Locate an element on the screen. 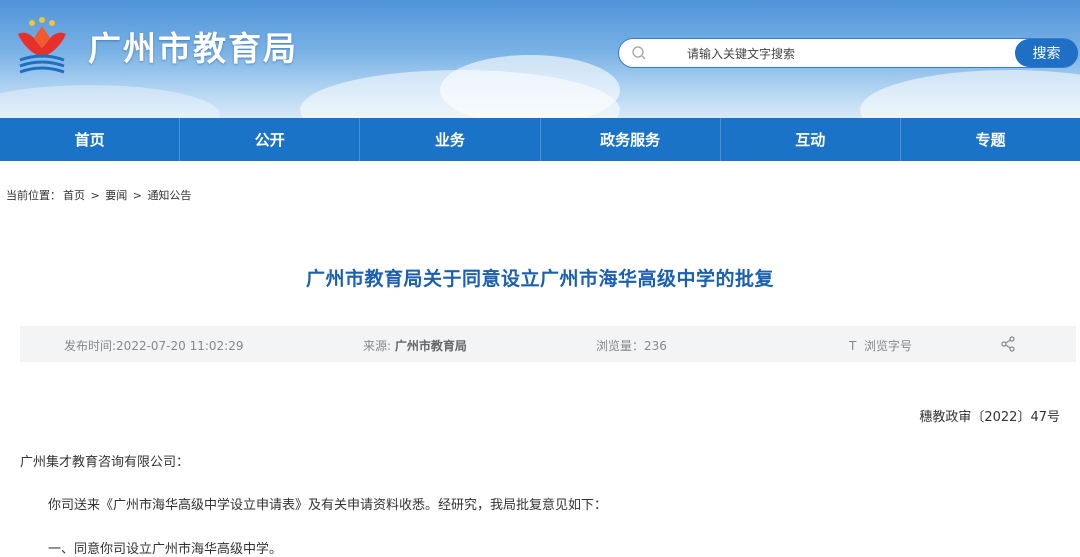 This screenshot has width=1080, height=557. search-input is located at coordinates (837, 54).